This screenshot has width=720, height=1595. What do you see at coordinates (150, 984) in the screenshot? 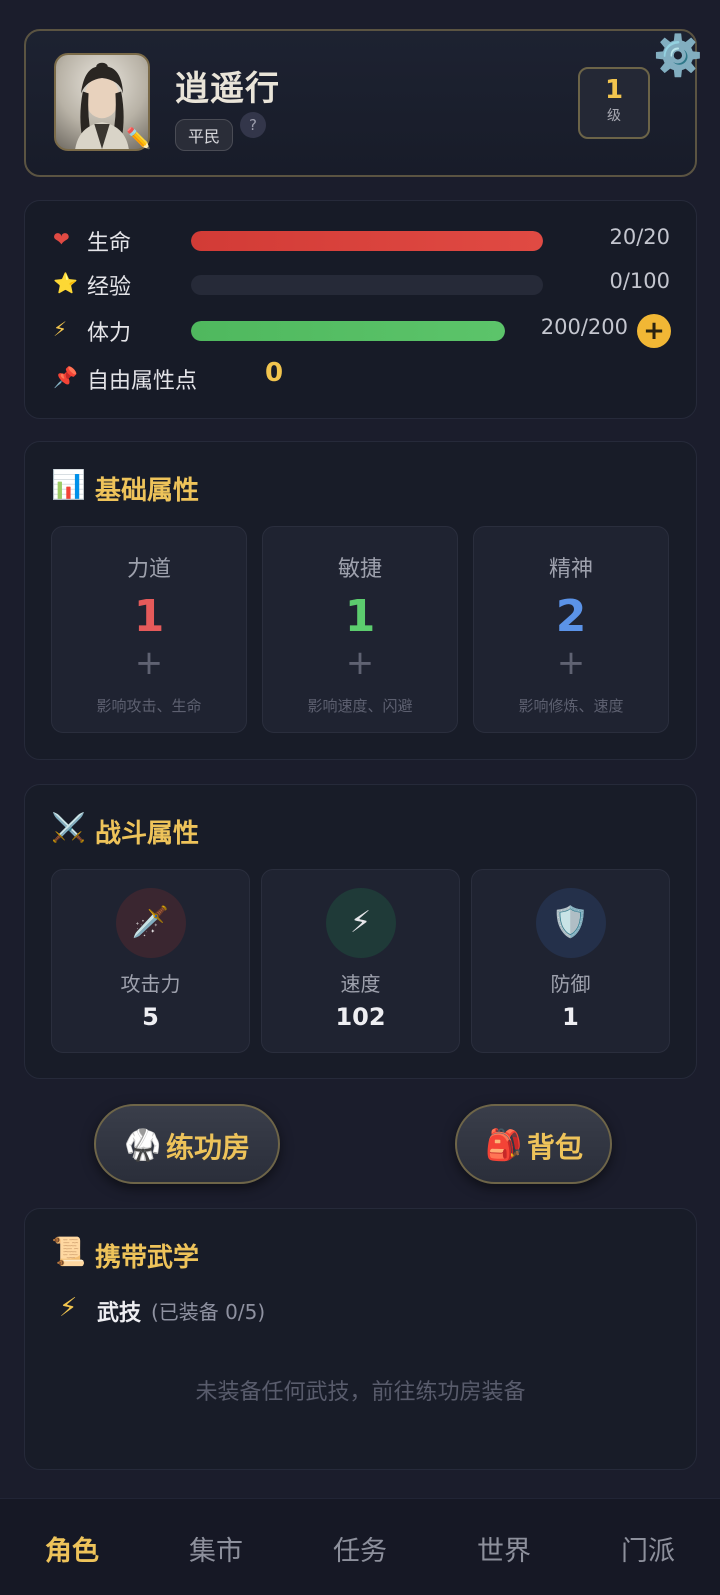
I see `combat-name: 攻击力` at bounding box center [150, 984].